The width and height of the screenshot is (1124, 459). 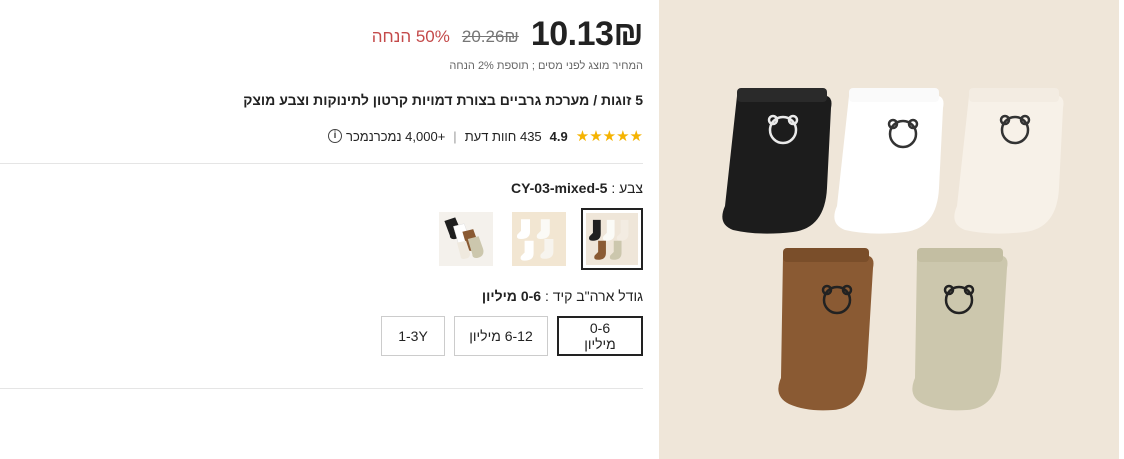 I want to click on sold-count-text: +4,000 נמכרנמכר, so click(x=396, y=136).